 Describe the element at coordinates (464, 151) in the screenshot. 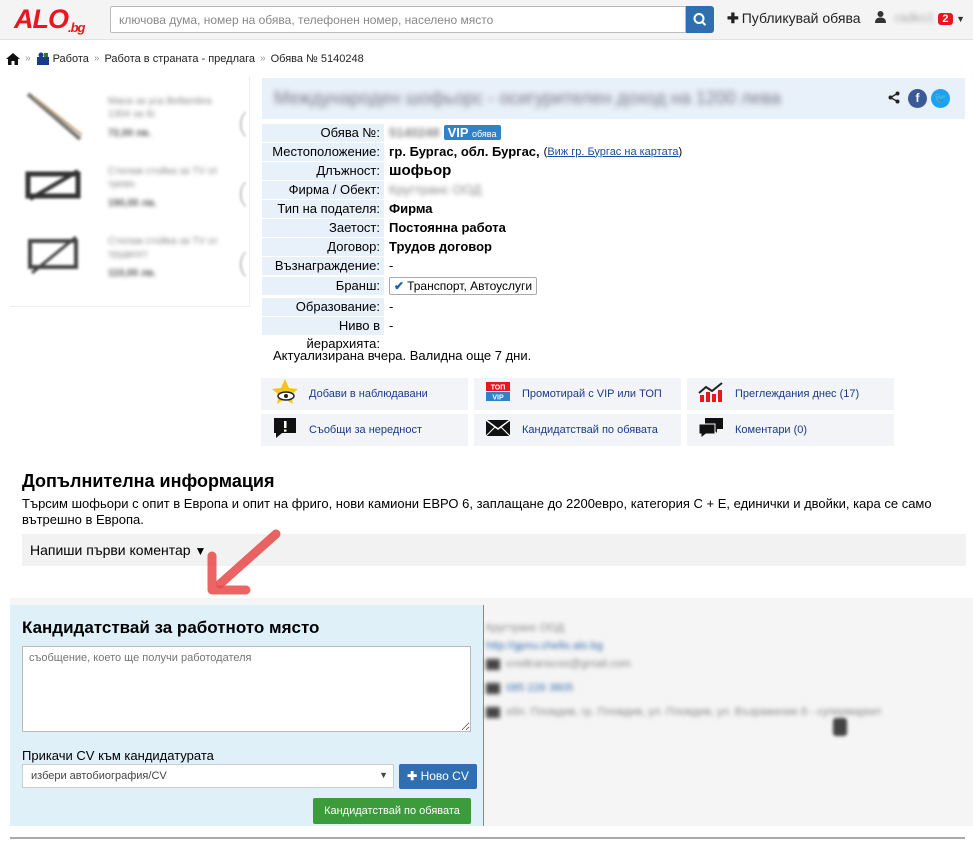

I see `location-value: гр. Бургас, обл. Бургас,` at that location.